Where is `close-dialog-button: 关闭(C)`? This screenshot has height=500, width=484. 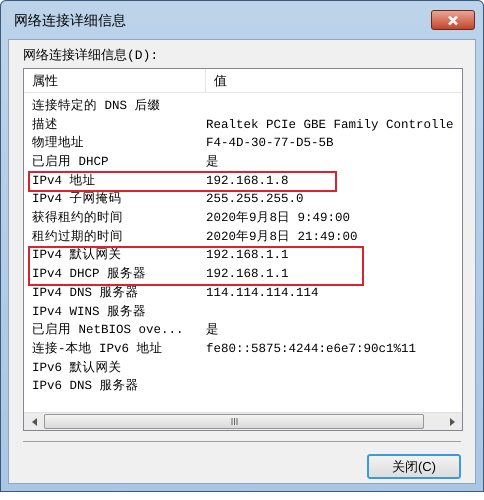
close-dialog-button: 关闭(C) is located at coordinates (414, 466).